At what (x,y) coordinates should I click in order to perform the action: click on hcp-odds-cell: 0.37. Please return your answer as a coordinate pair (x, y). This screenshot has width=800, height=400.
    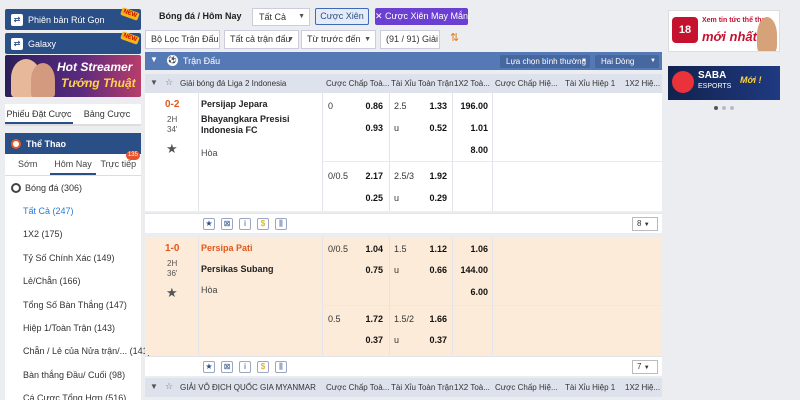
    Looking at the image, I should click on (356, 340).